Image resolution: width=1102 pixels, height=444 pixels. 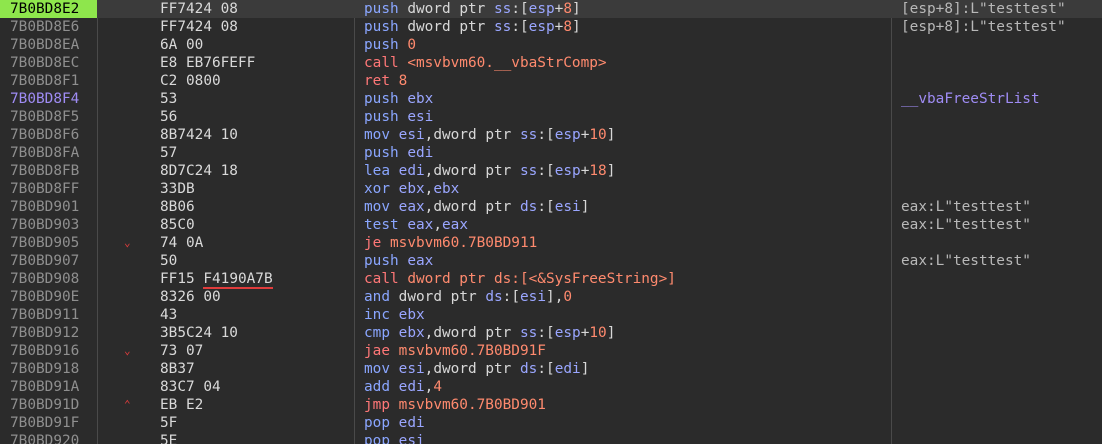 I want to click on address-cell: 7B0BD912, so click(x=48, y=333).